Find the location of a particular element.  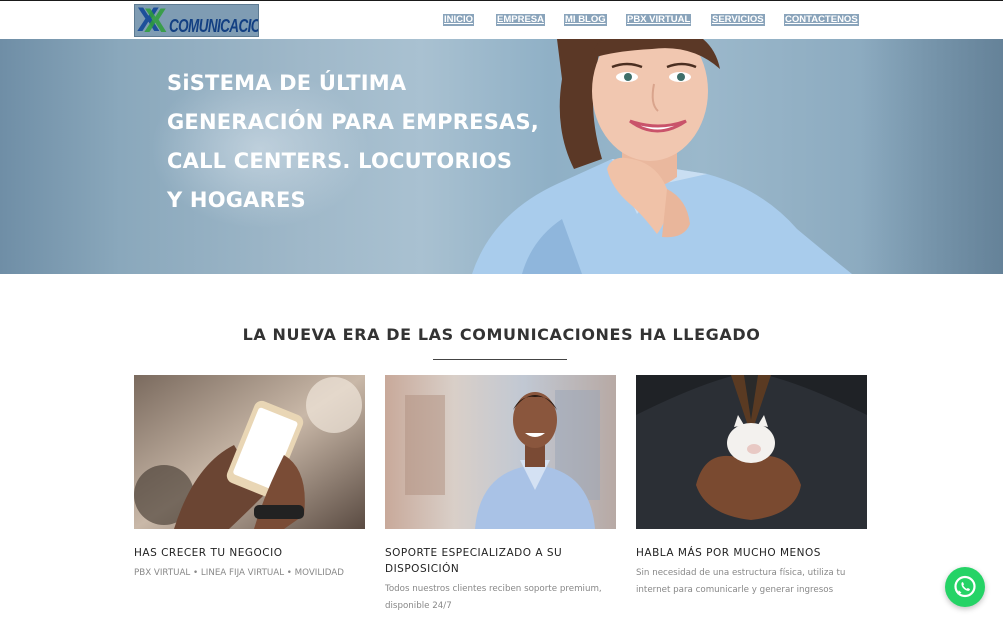

card-image-support-man is located at coordinates (500, 452).